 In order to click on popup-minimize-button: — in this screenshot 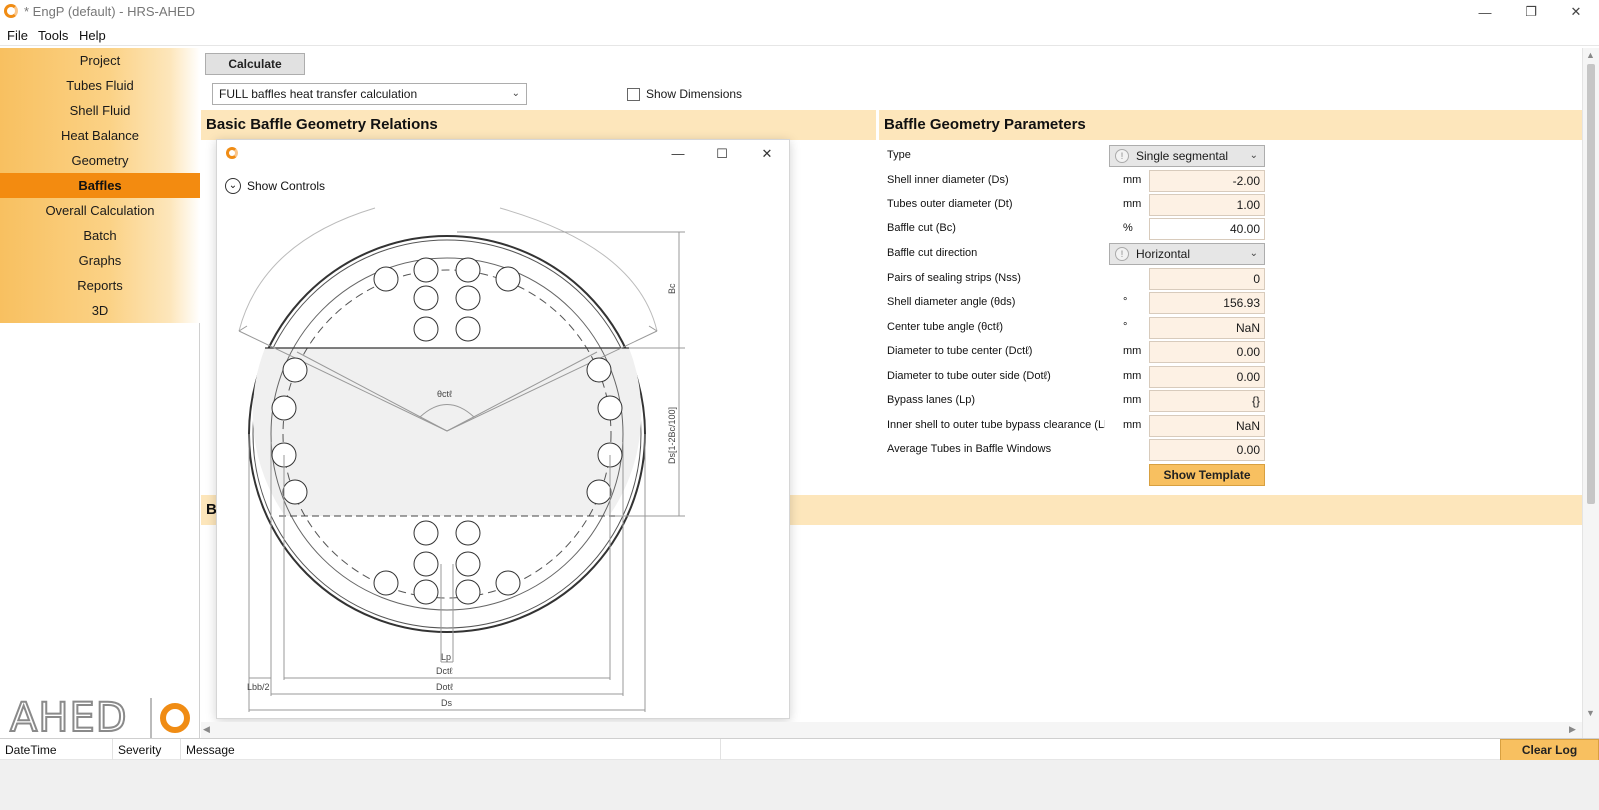, I will do `click(678, 154)`.